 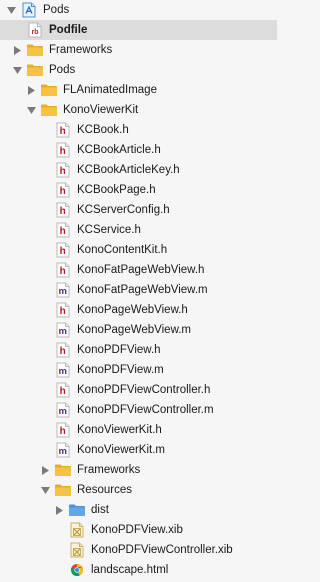 What do you see at coordinates (142, 290) in the screenshot?
I see `navigator-row-label: KonoFatPageWebView.m` at bounding box center [142, 290].